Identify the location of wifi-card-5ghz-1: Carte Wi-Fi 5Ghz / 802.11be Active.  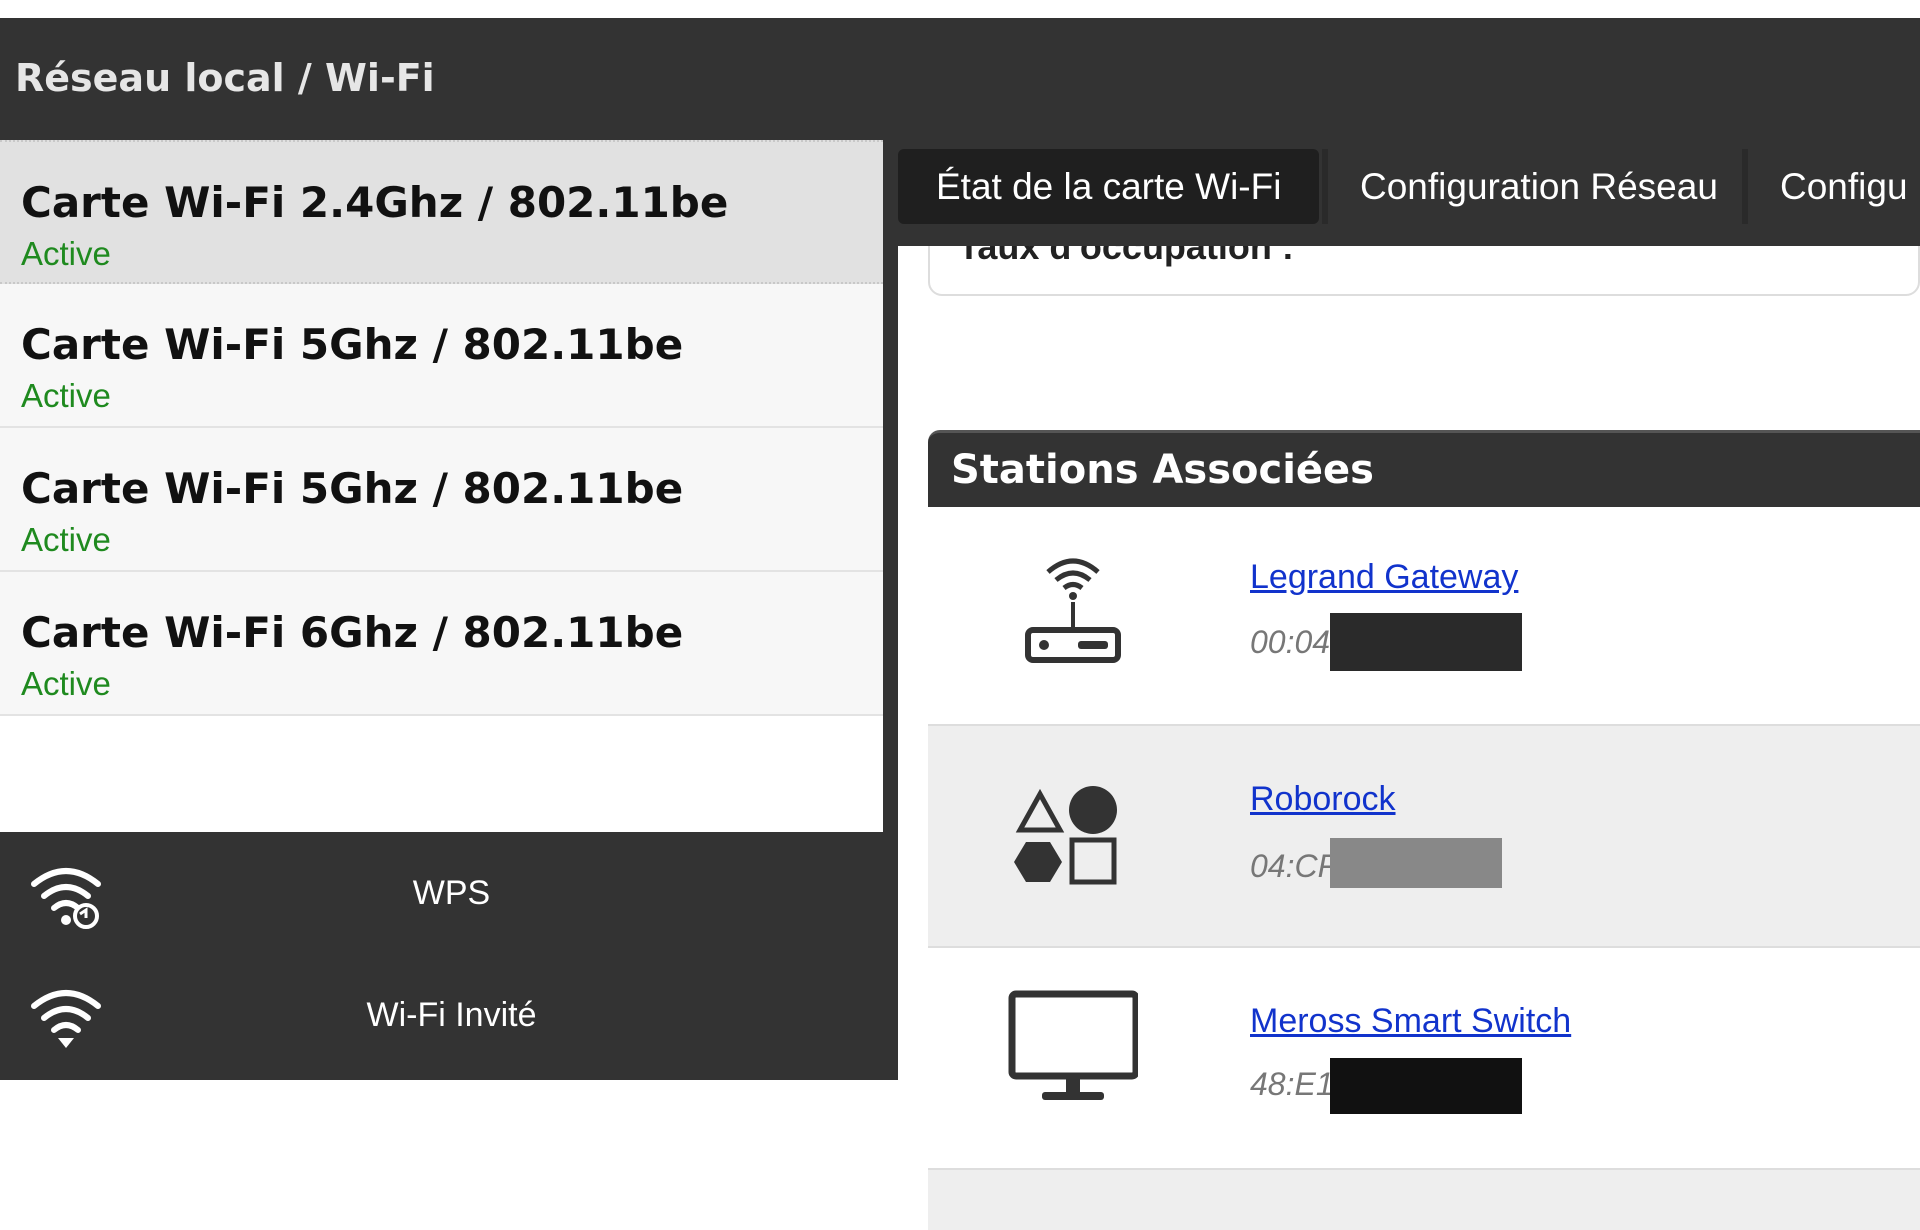
(441, 356).